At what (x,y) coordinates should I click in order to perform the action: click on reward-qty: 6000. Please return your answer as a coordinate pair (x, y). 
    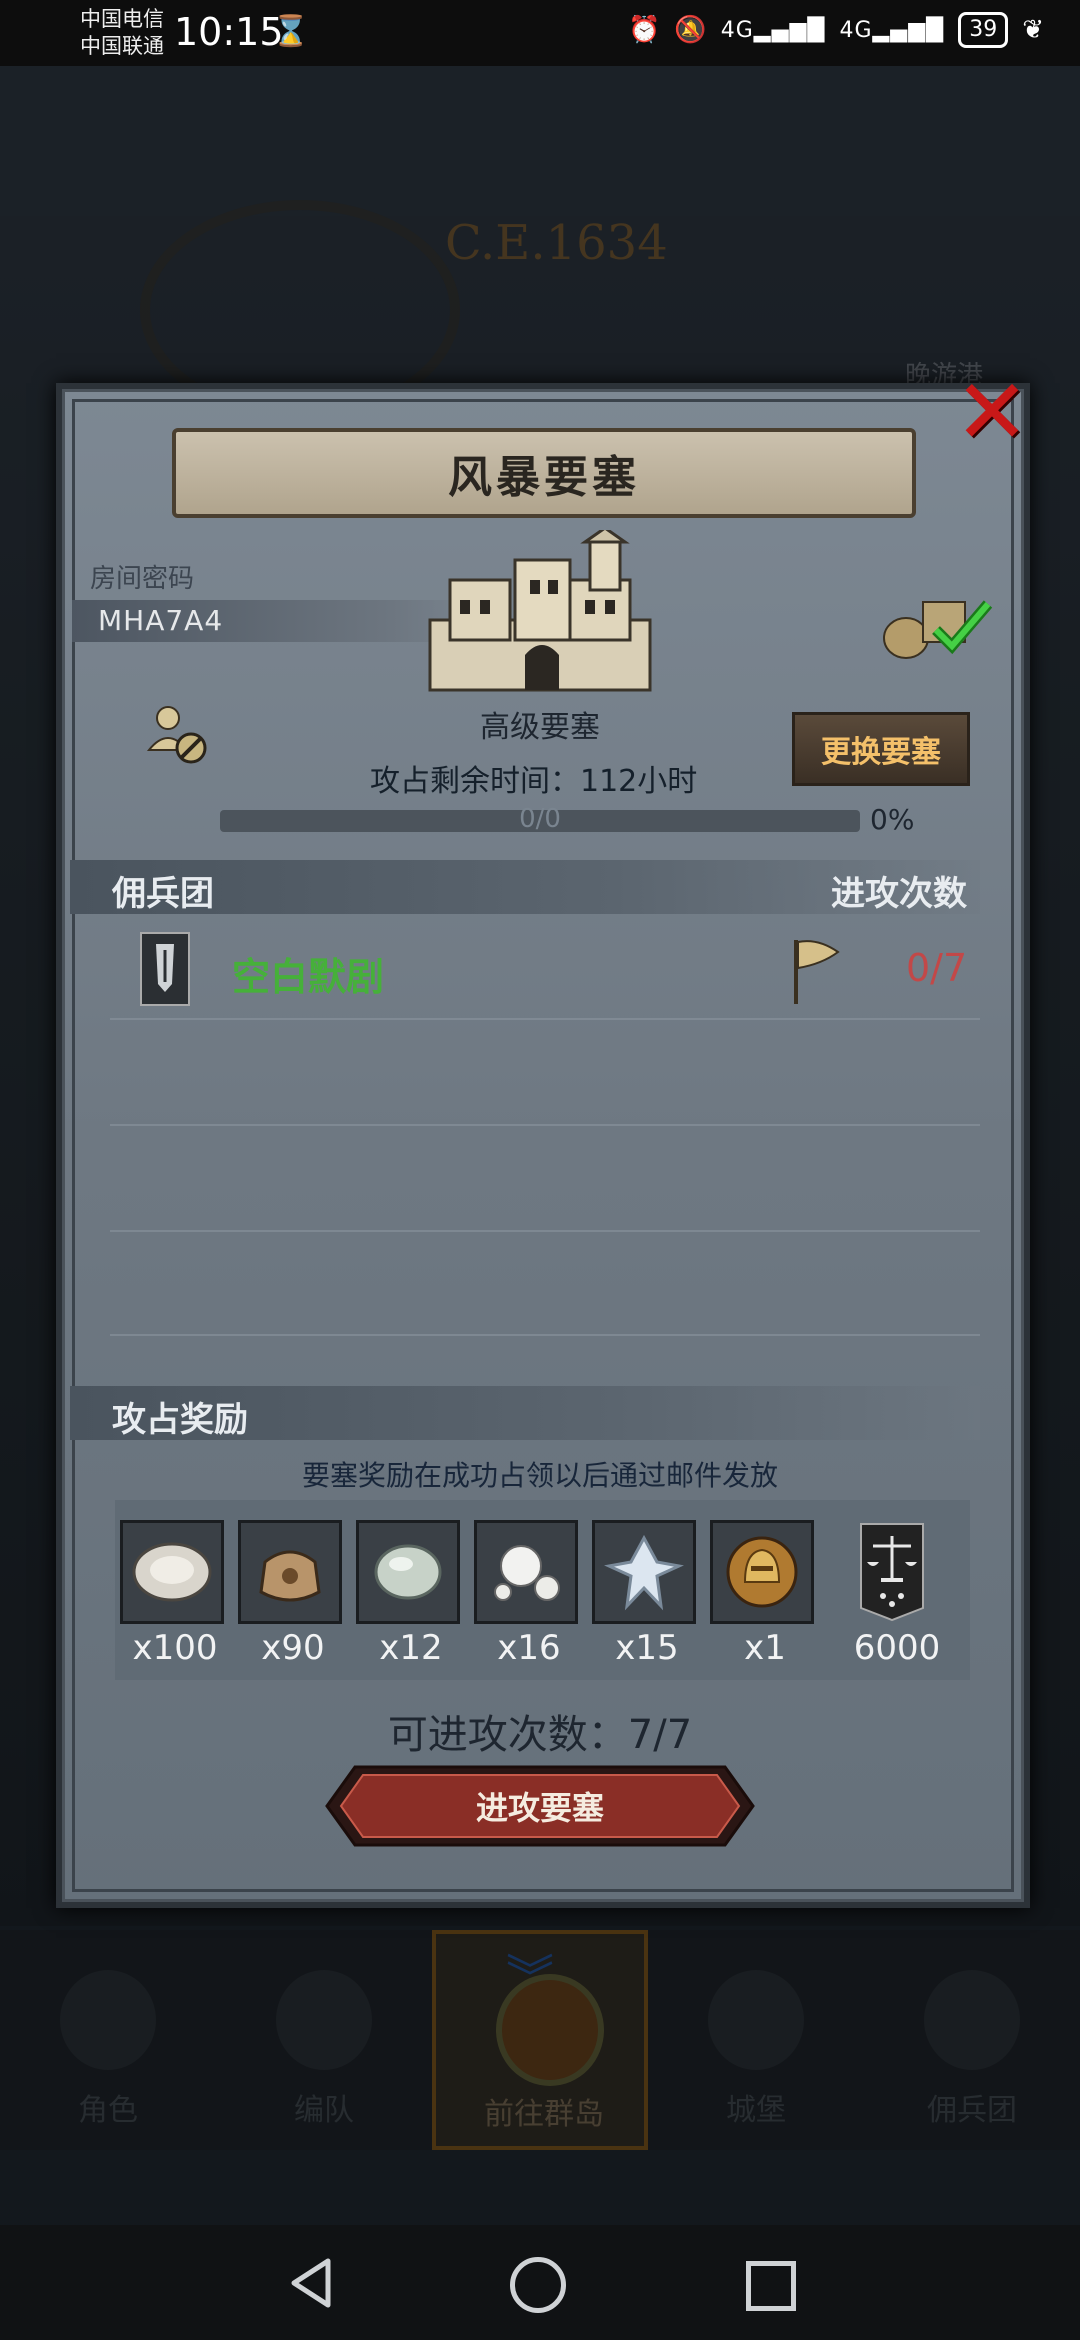
    Looking at the image, I should click on (897, 1648).